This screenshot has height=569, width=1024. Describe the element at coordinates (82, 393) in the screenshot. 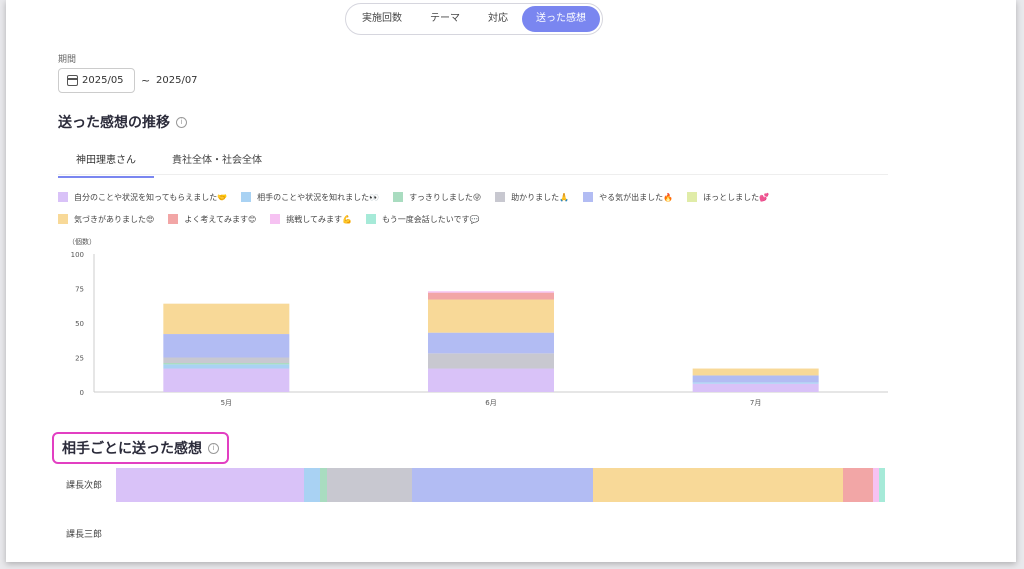

I see `y-tick-label: 0` at that location.